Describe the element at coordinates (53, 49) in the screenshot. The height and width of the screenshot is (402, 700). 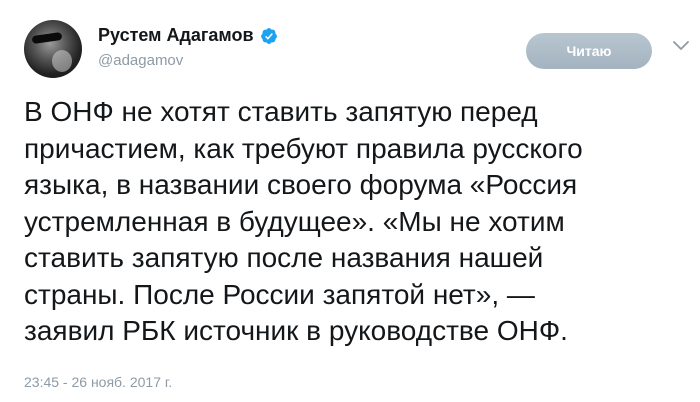
I see `avatar` at that location.